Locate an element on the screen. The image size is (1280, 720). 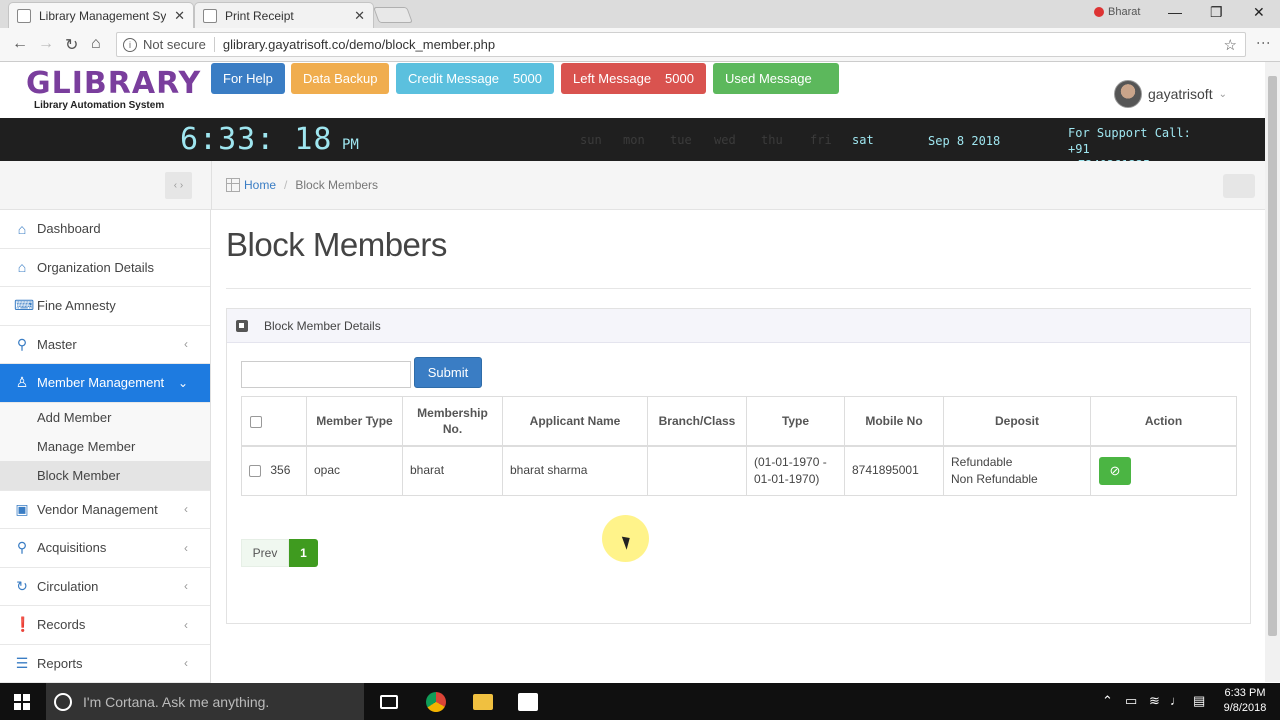
submenu-block-member: Block Member is located at coordinates (105, 475).